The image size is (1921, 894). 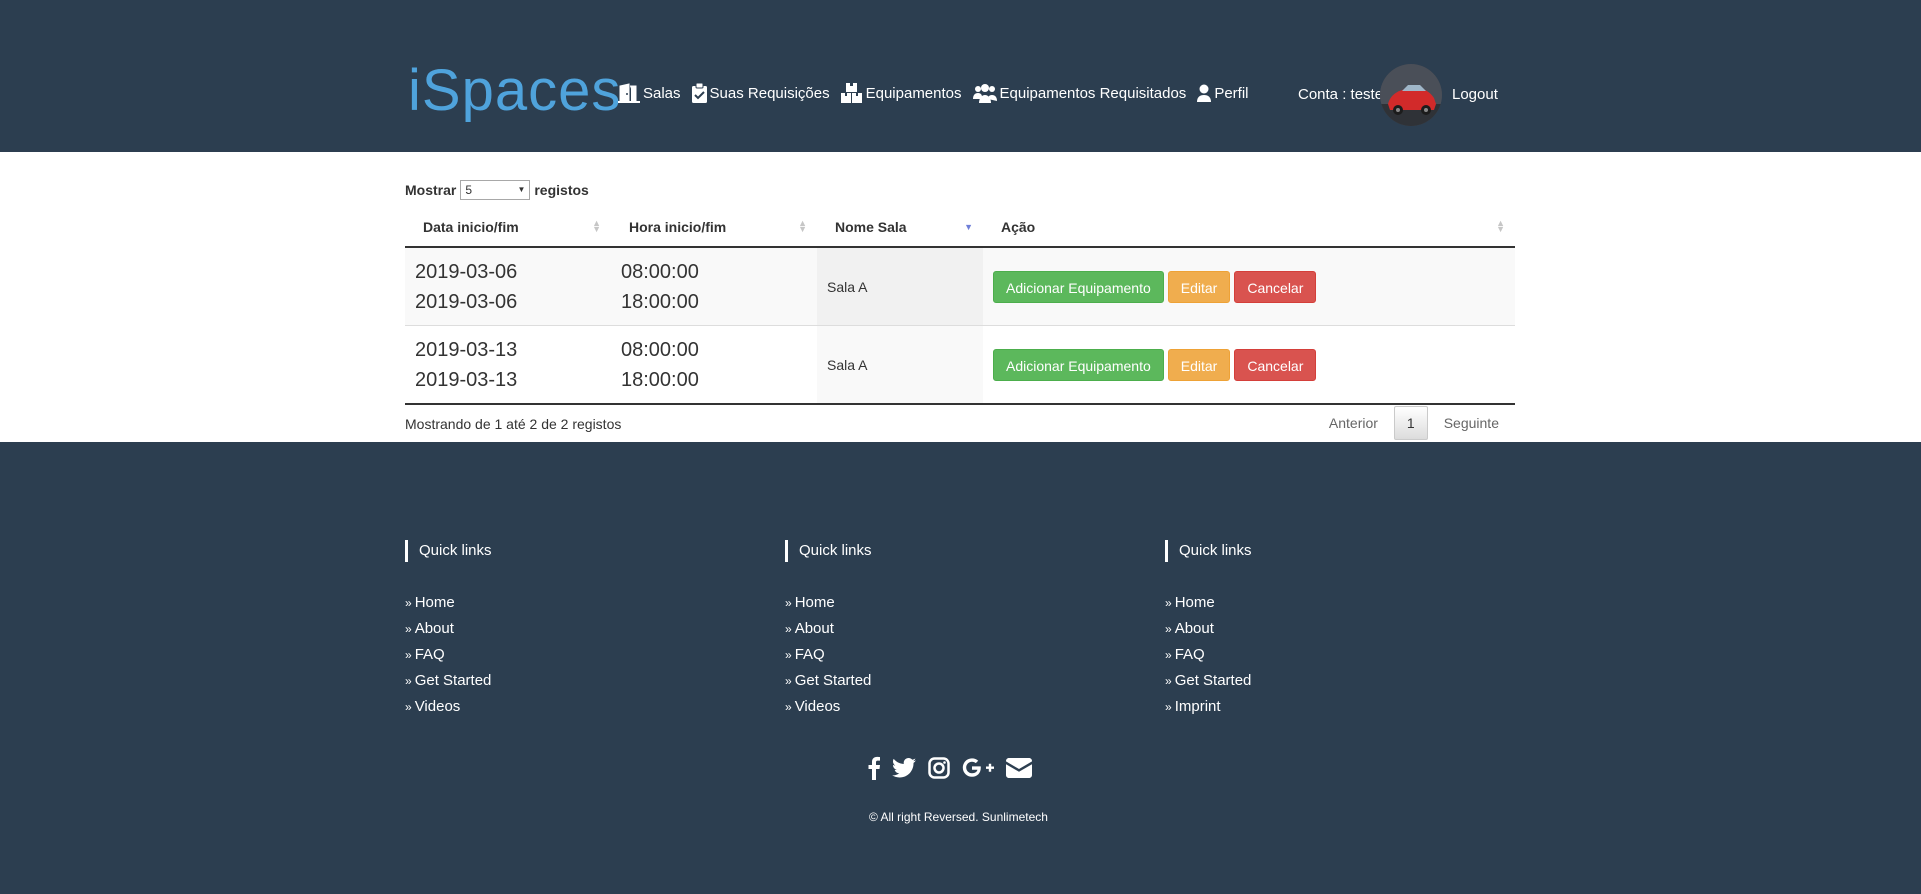 I want to click on nav-item-equipamentos-requisitados: Equipamentos Requisitados, so click(x=1079, y=93).